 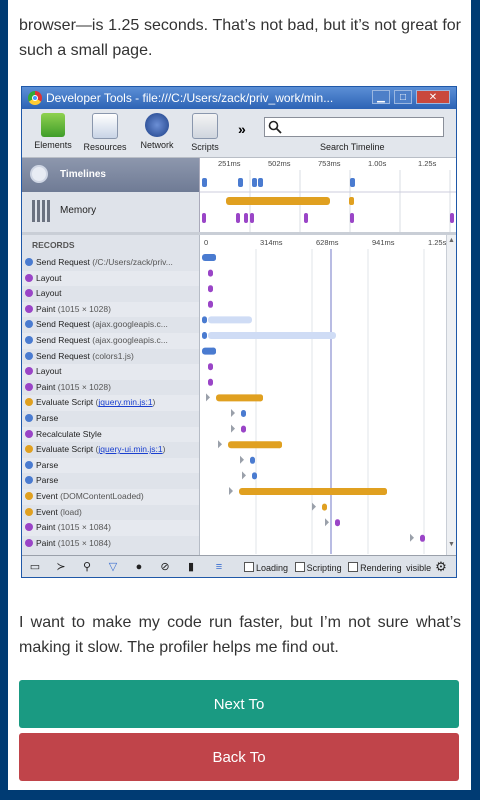 I want to click on rendering-checkbox, so click(x=353, y=567).